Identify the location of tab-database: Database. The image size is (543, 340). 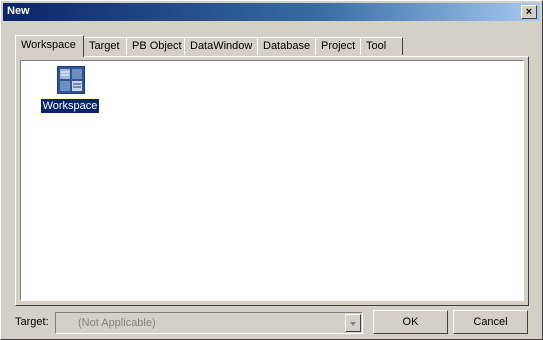
(286, 46).